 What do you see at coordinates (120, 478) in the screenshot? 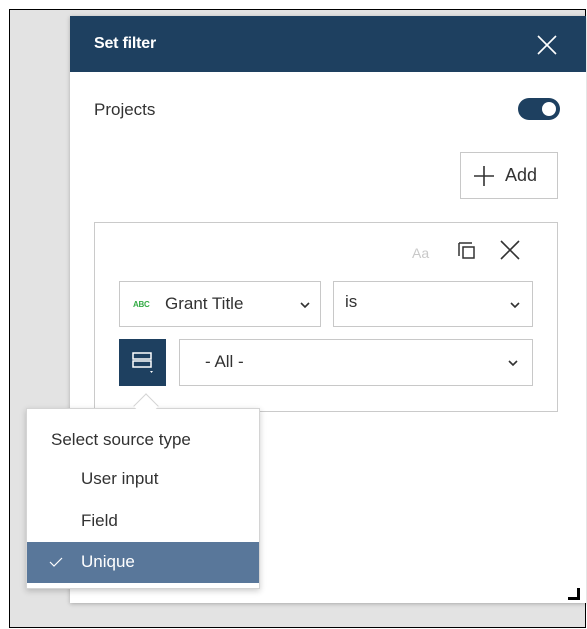
I see `menu-item-label: User input` at bounding box center [120, 478].